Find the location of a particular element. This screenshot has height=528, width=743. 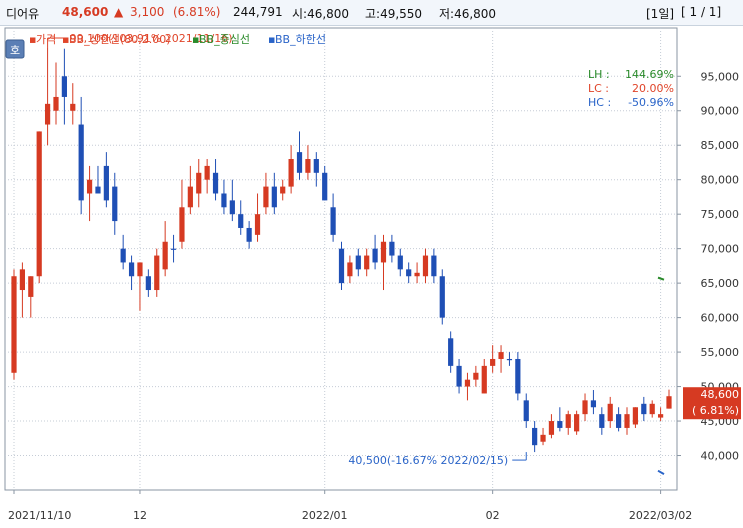

legend-bb-lower: BB_하한선 is located at coordinates (300, 39).